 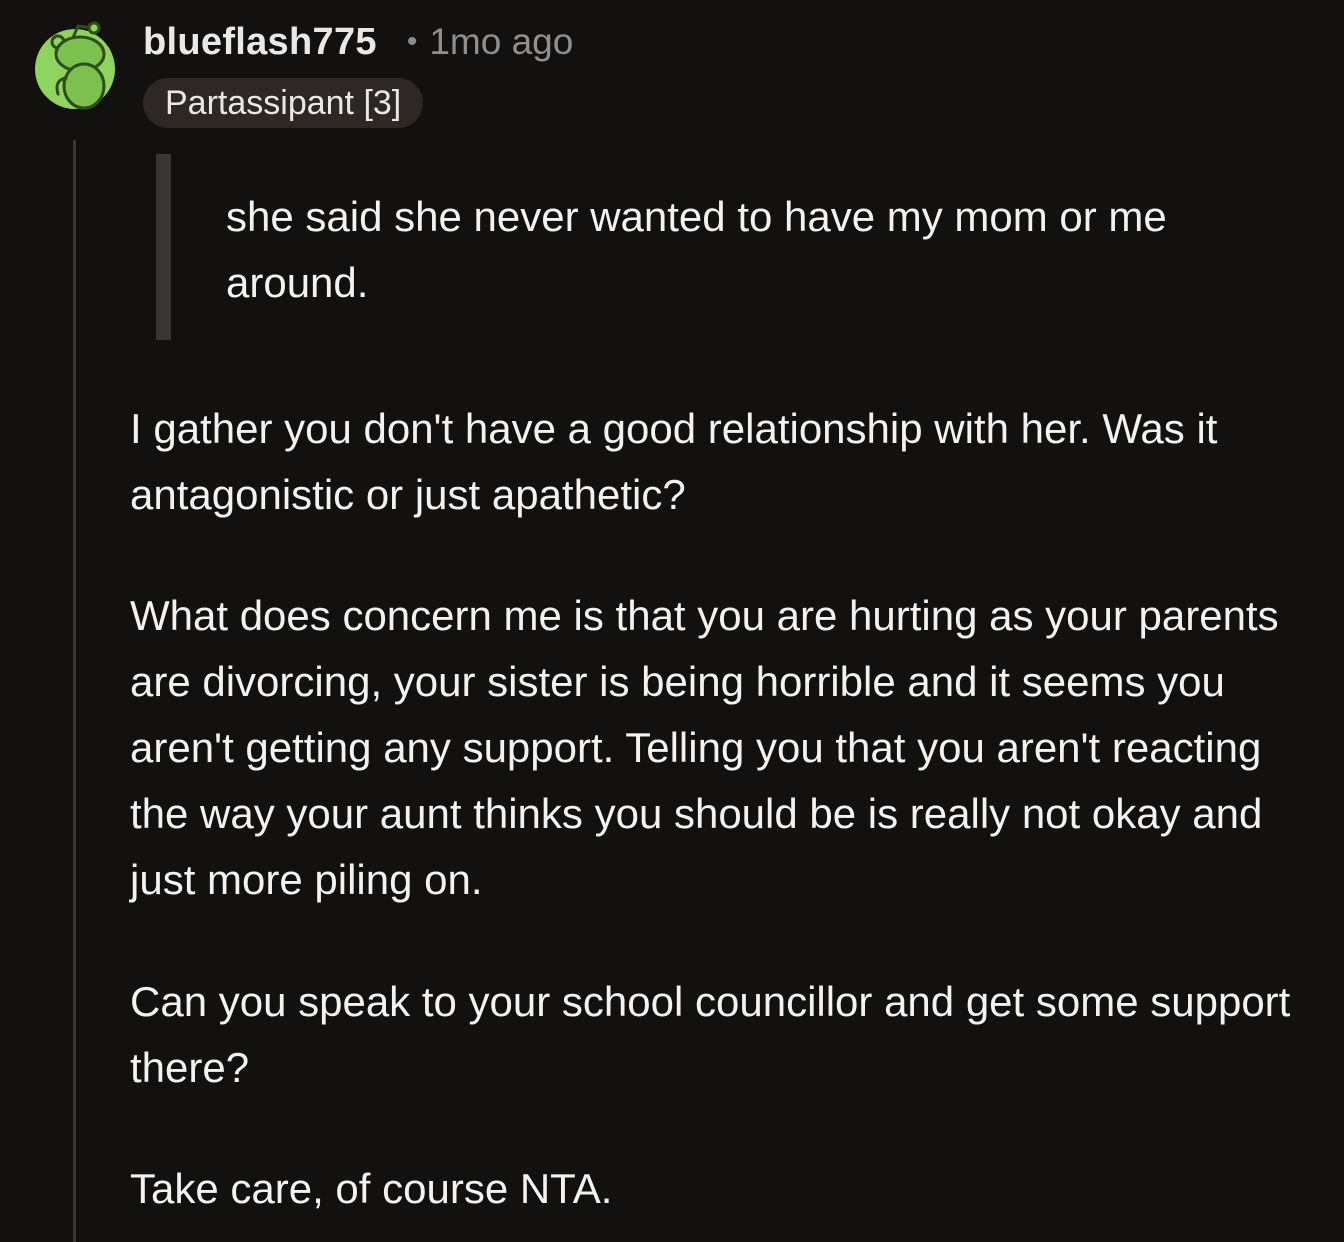 I want to click on username-link: blueflash775, so click(x=260, y=42).